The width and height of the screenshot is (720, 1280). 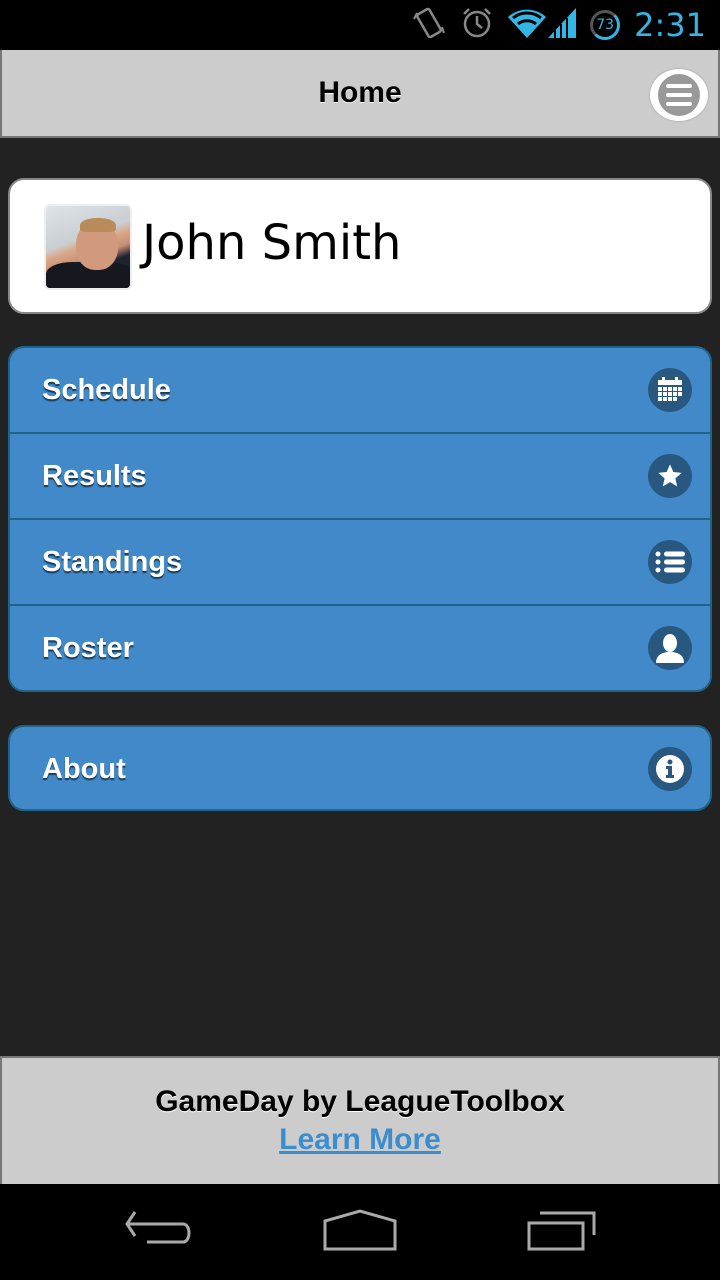 I want to click on home-button, so click(x=360, y=1232).